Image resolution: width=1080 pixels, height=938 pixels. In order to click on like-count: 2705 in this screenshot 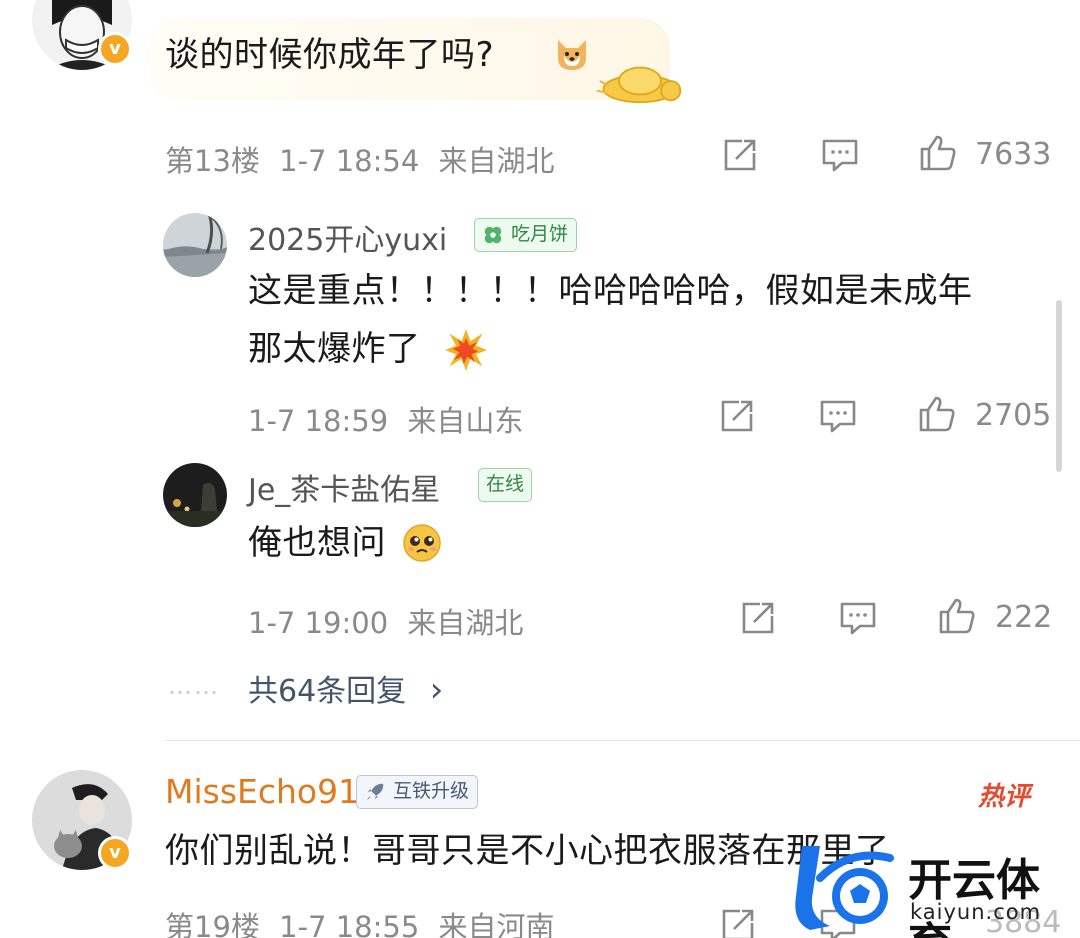, I will do `click(1013, 415)`.